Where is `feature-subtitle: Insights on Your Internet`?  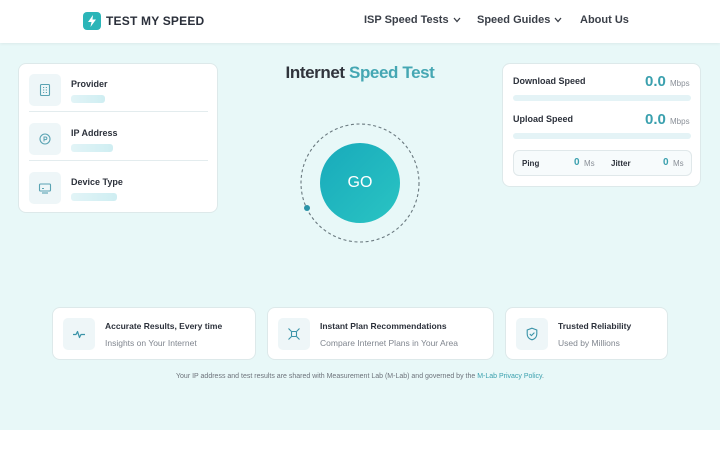 feature-subtitle: Insights on Your Internet is located at coordinates (151, 343).